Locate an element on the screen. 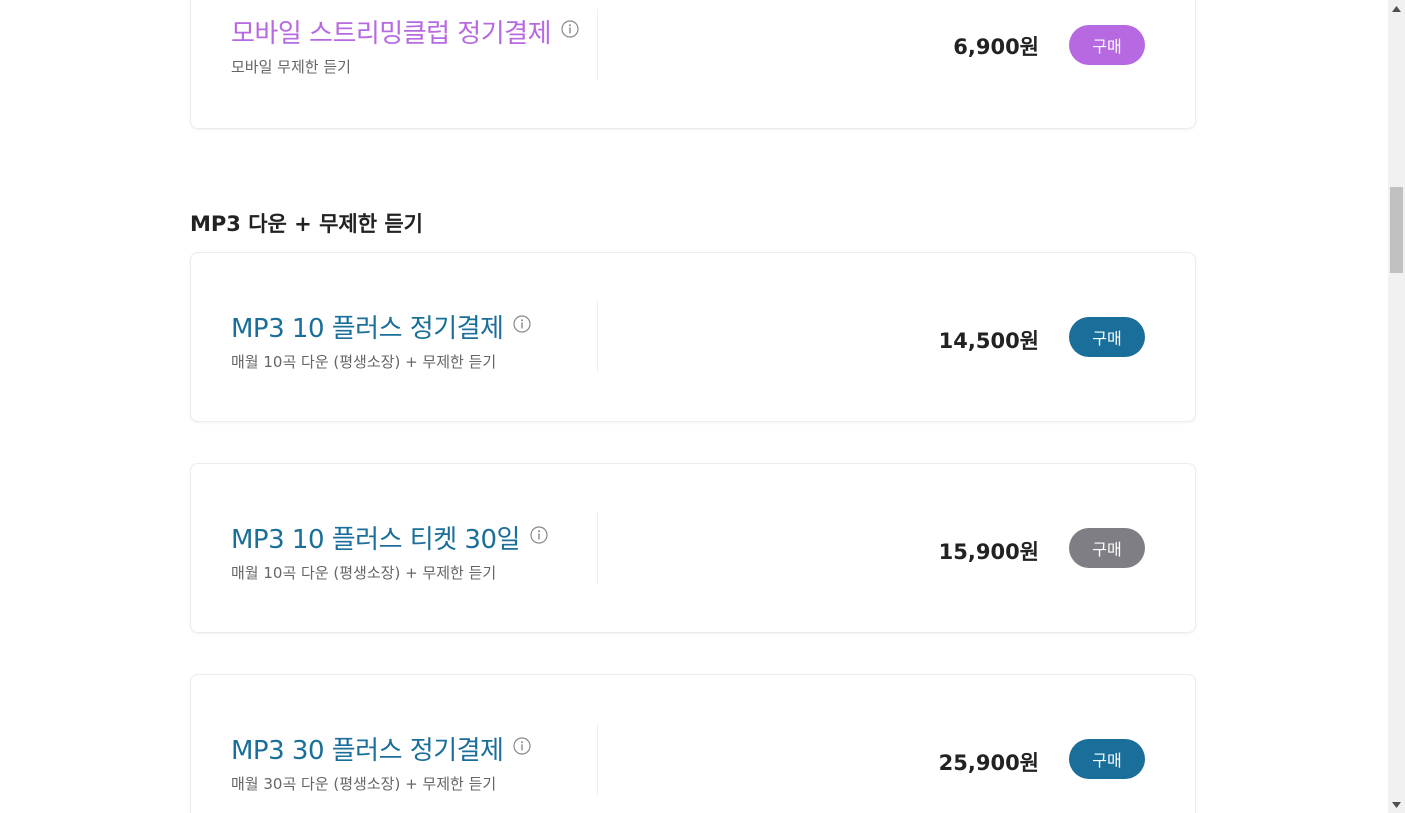 The height and width of the screenshot is (813, 1405). product-title: MP3 10 플러스 정기결제 is located at coordinates (367, 326).